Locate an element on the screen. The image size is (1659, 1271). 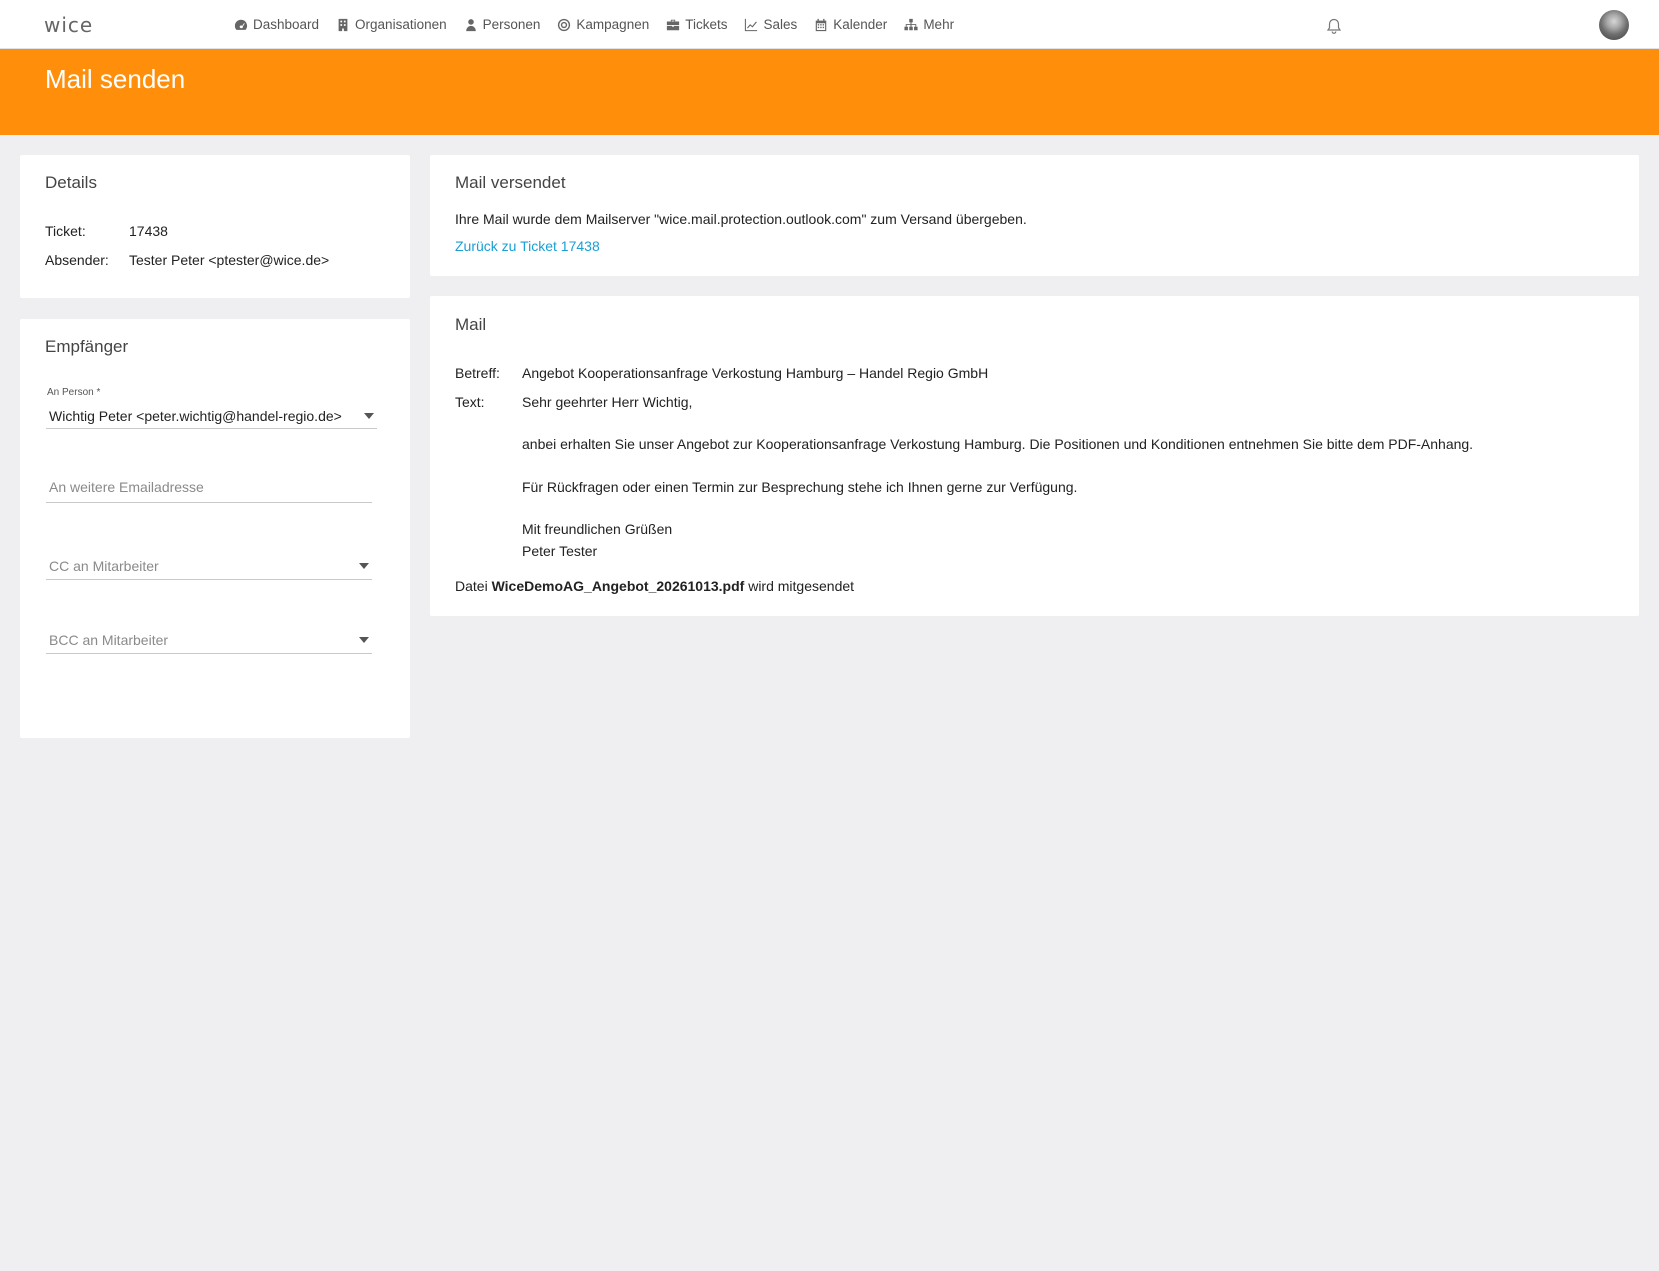
nav-dashboard: Dashboard is located at coordinates (276, 24).